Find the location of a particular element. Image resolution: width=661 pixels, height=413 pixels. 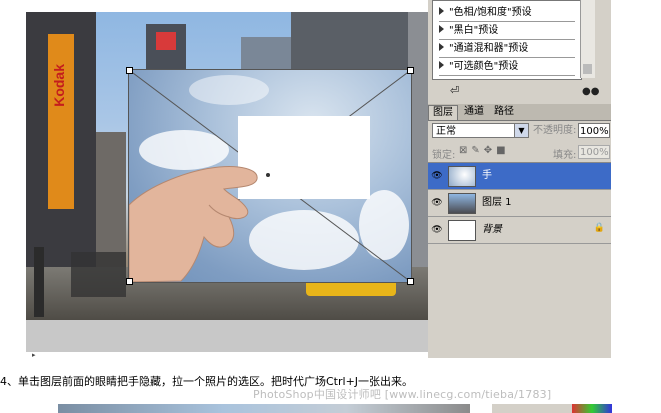

transform-center-point is located at coordinates (268, 175).